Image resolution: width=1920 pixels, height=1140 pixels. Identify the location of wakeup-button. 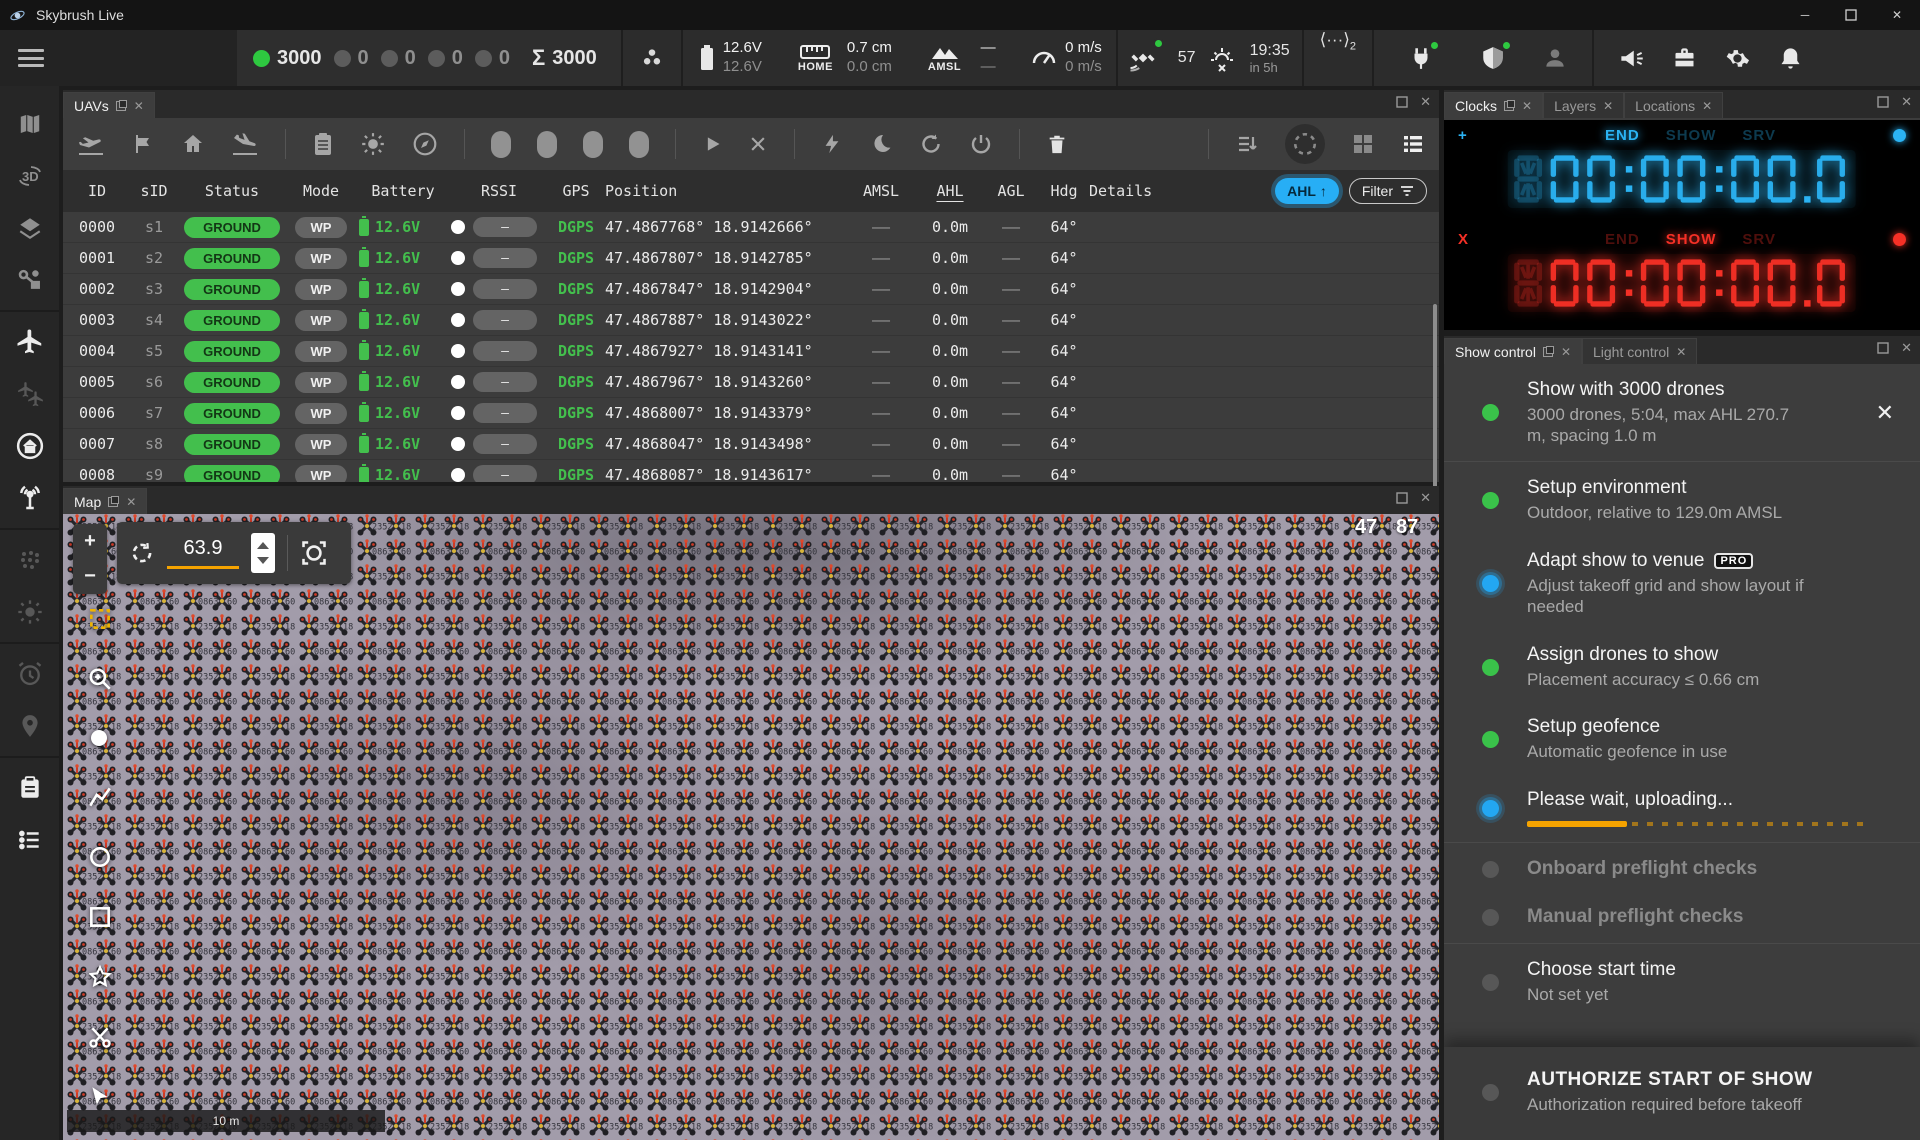
(832, 144).